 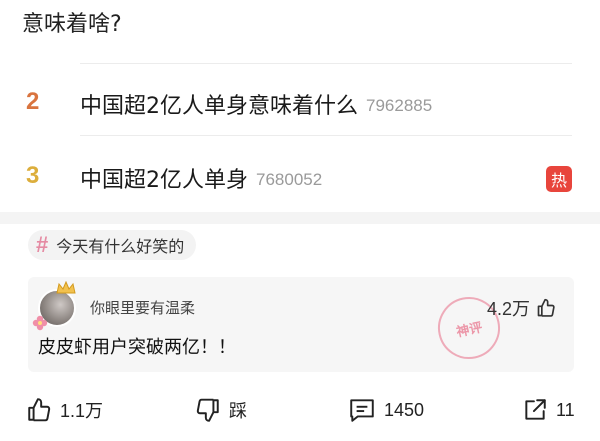 What do you see at coordinates (565, 409) in the screenshot?
I see `share-count: 11` at bounding box center [565, 409].